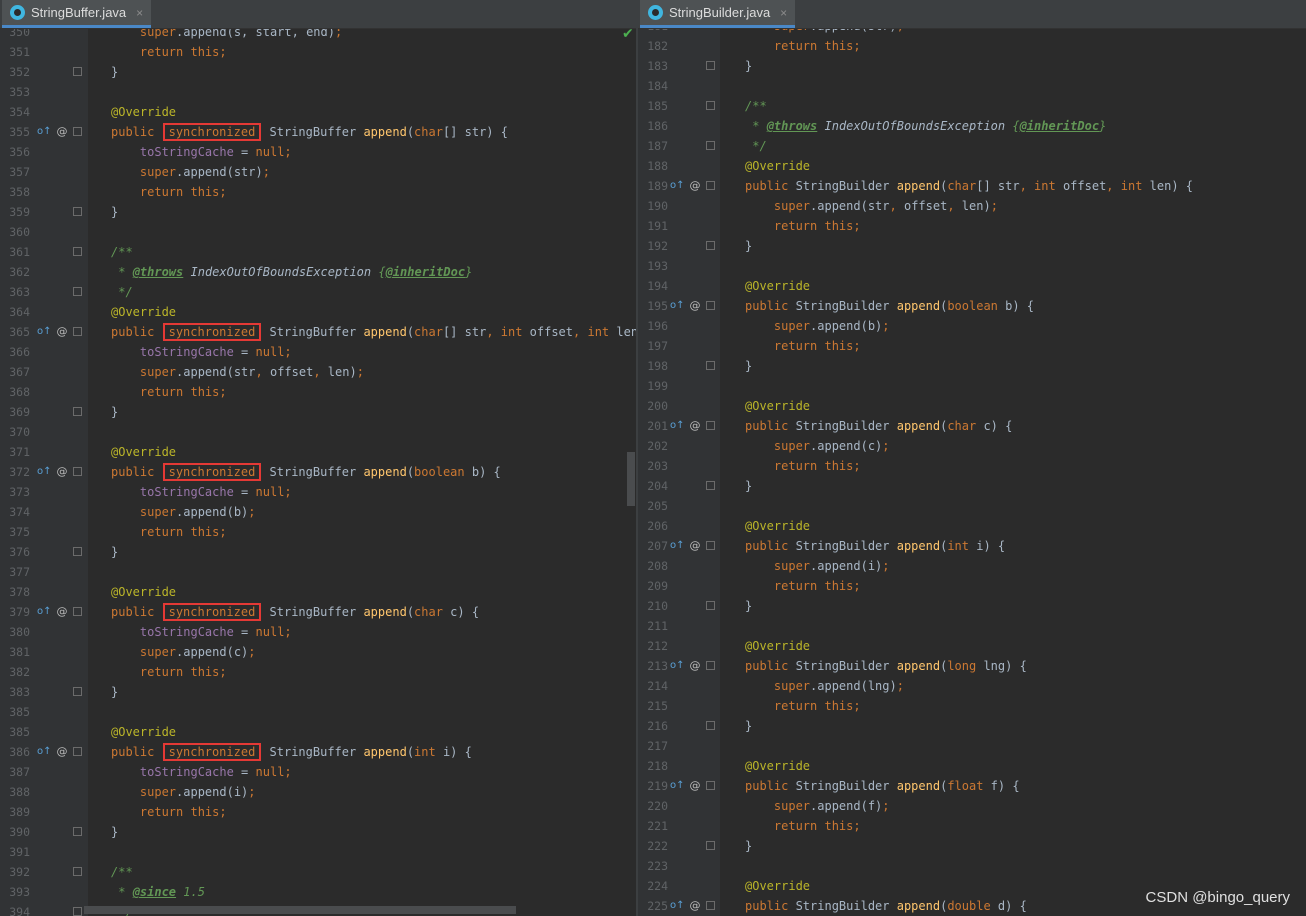 Image resolution: width=1306 pixels, height=916 pixels. I want to click on code-line: 382 return this;, so click(318, 672).